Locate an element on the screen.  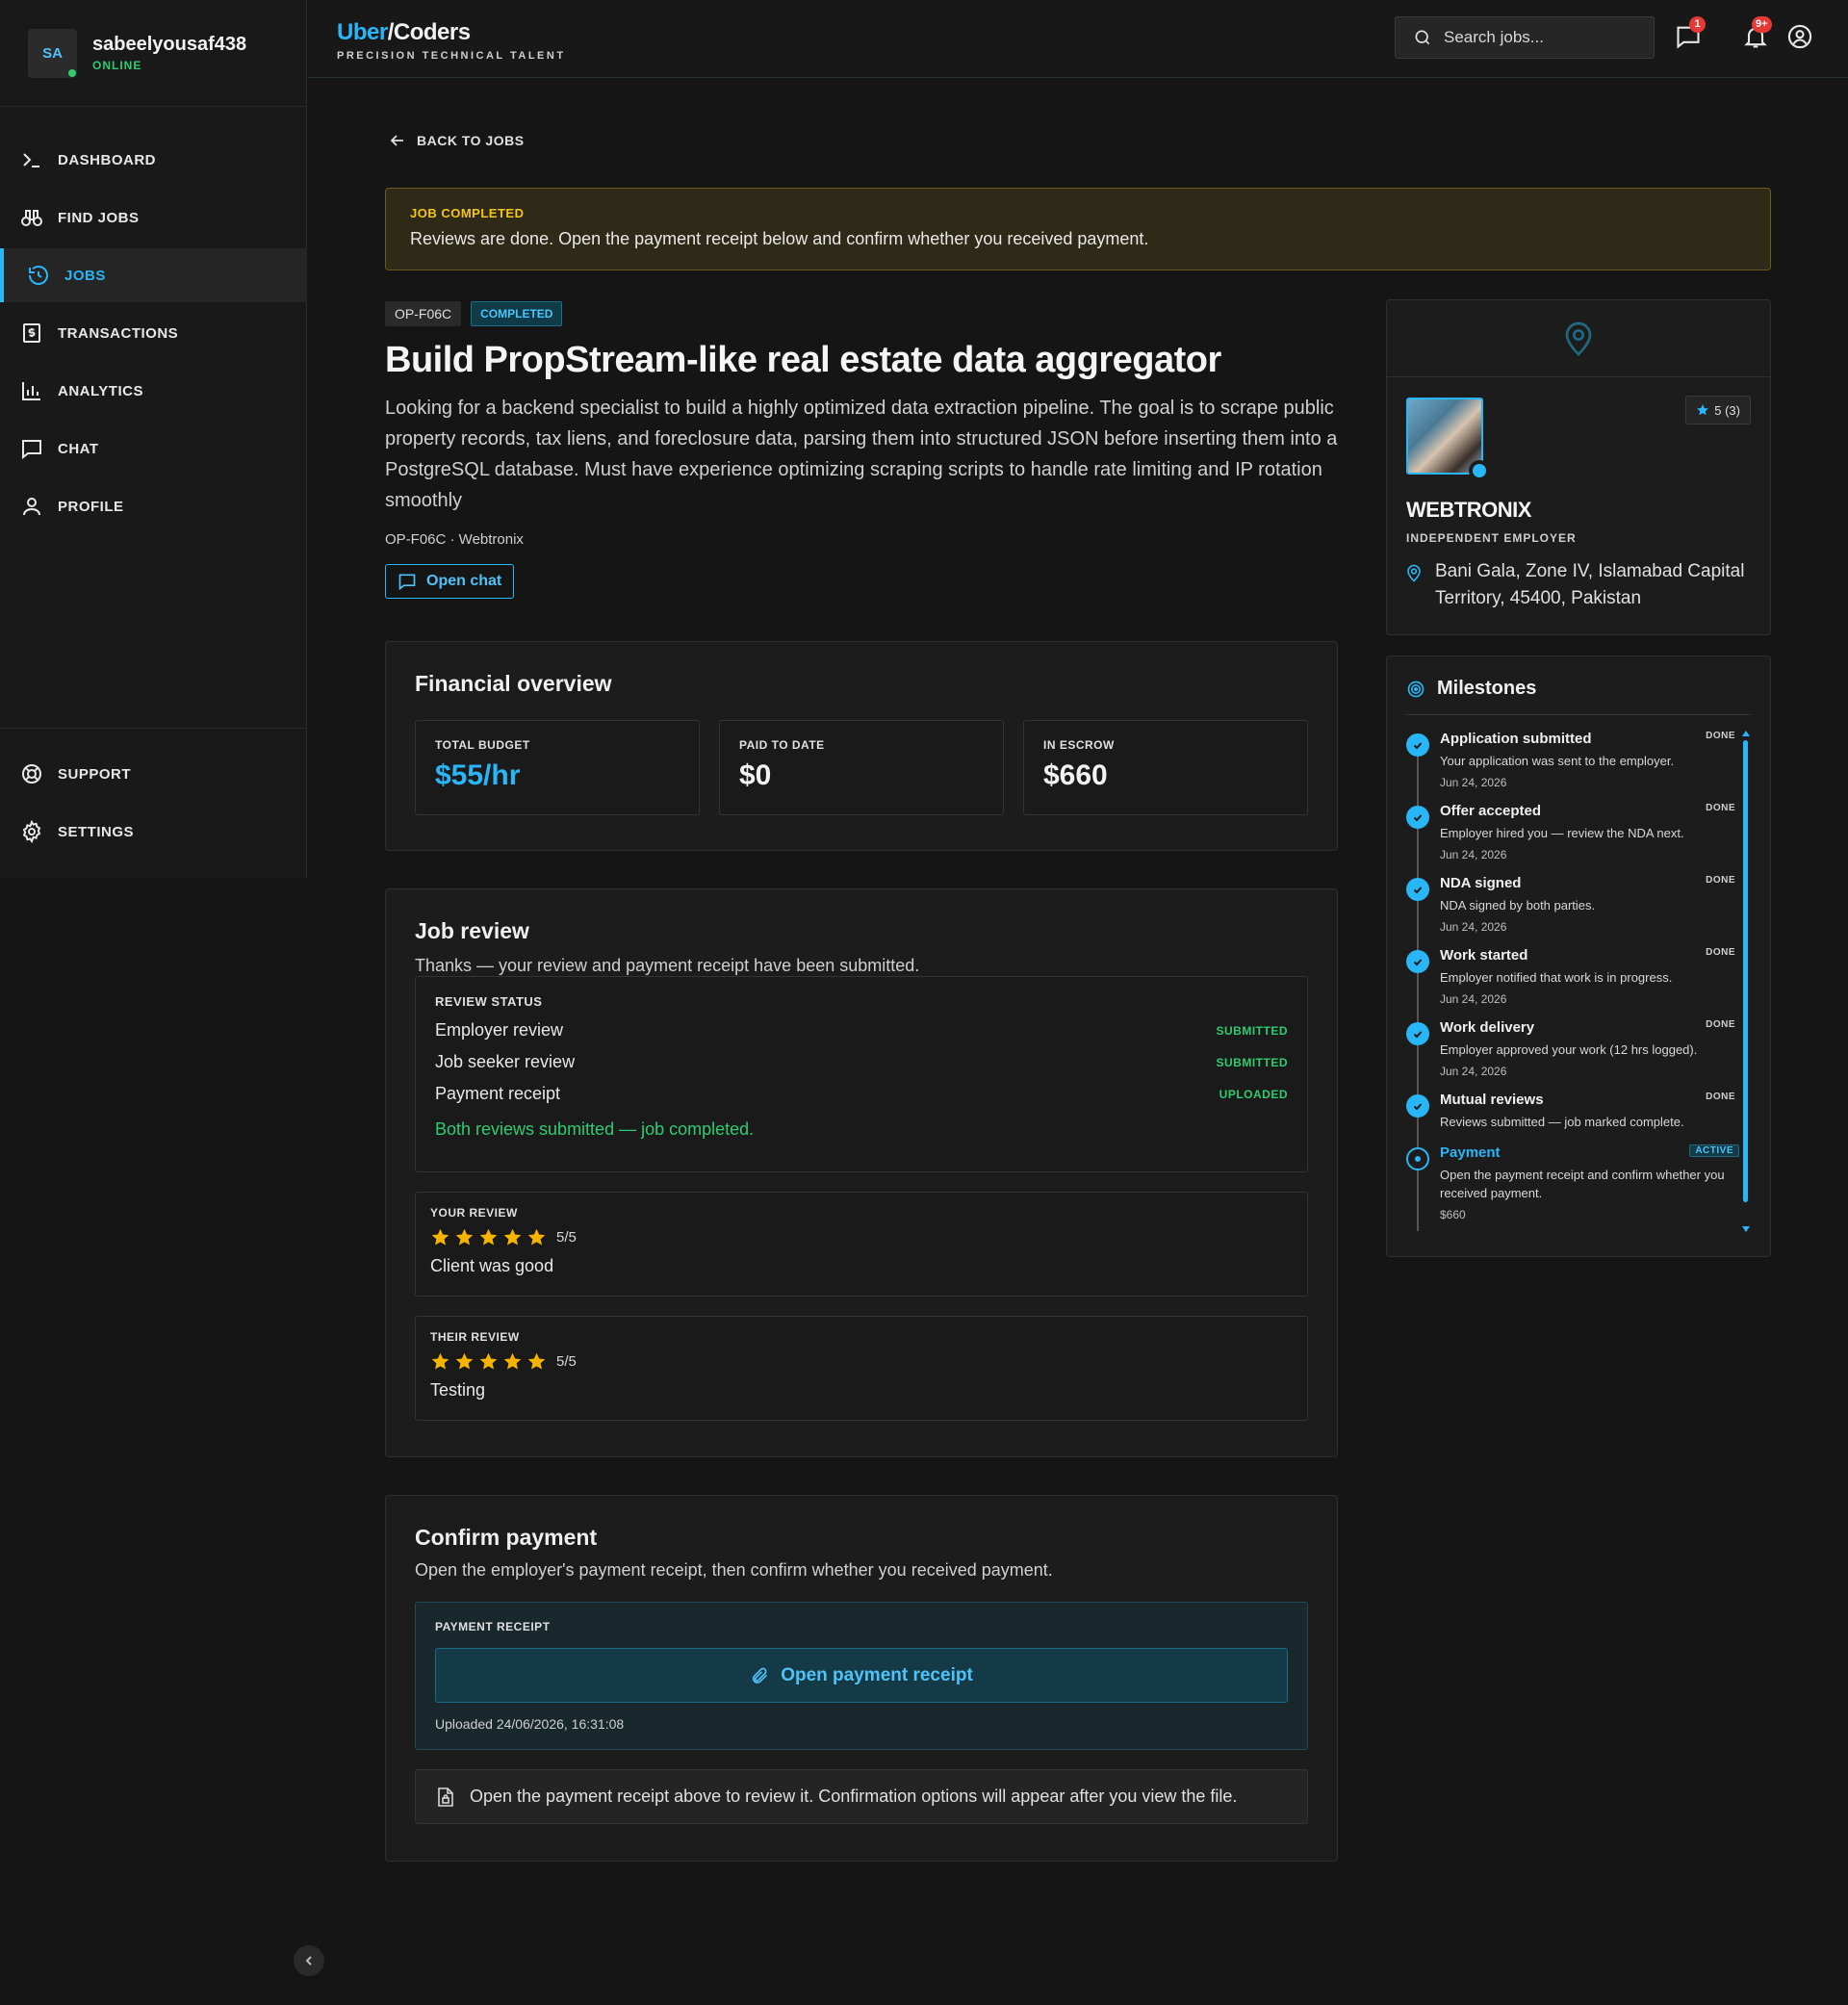
milestone-amount: $660 is located at coordinates (1453, 1214).